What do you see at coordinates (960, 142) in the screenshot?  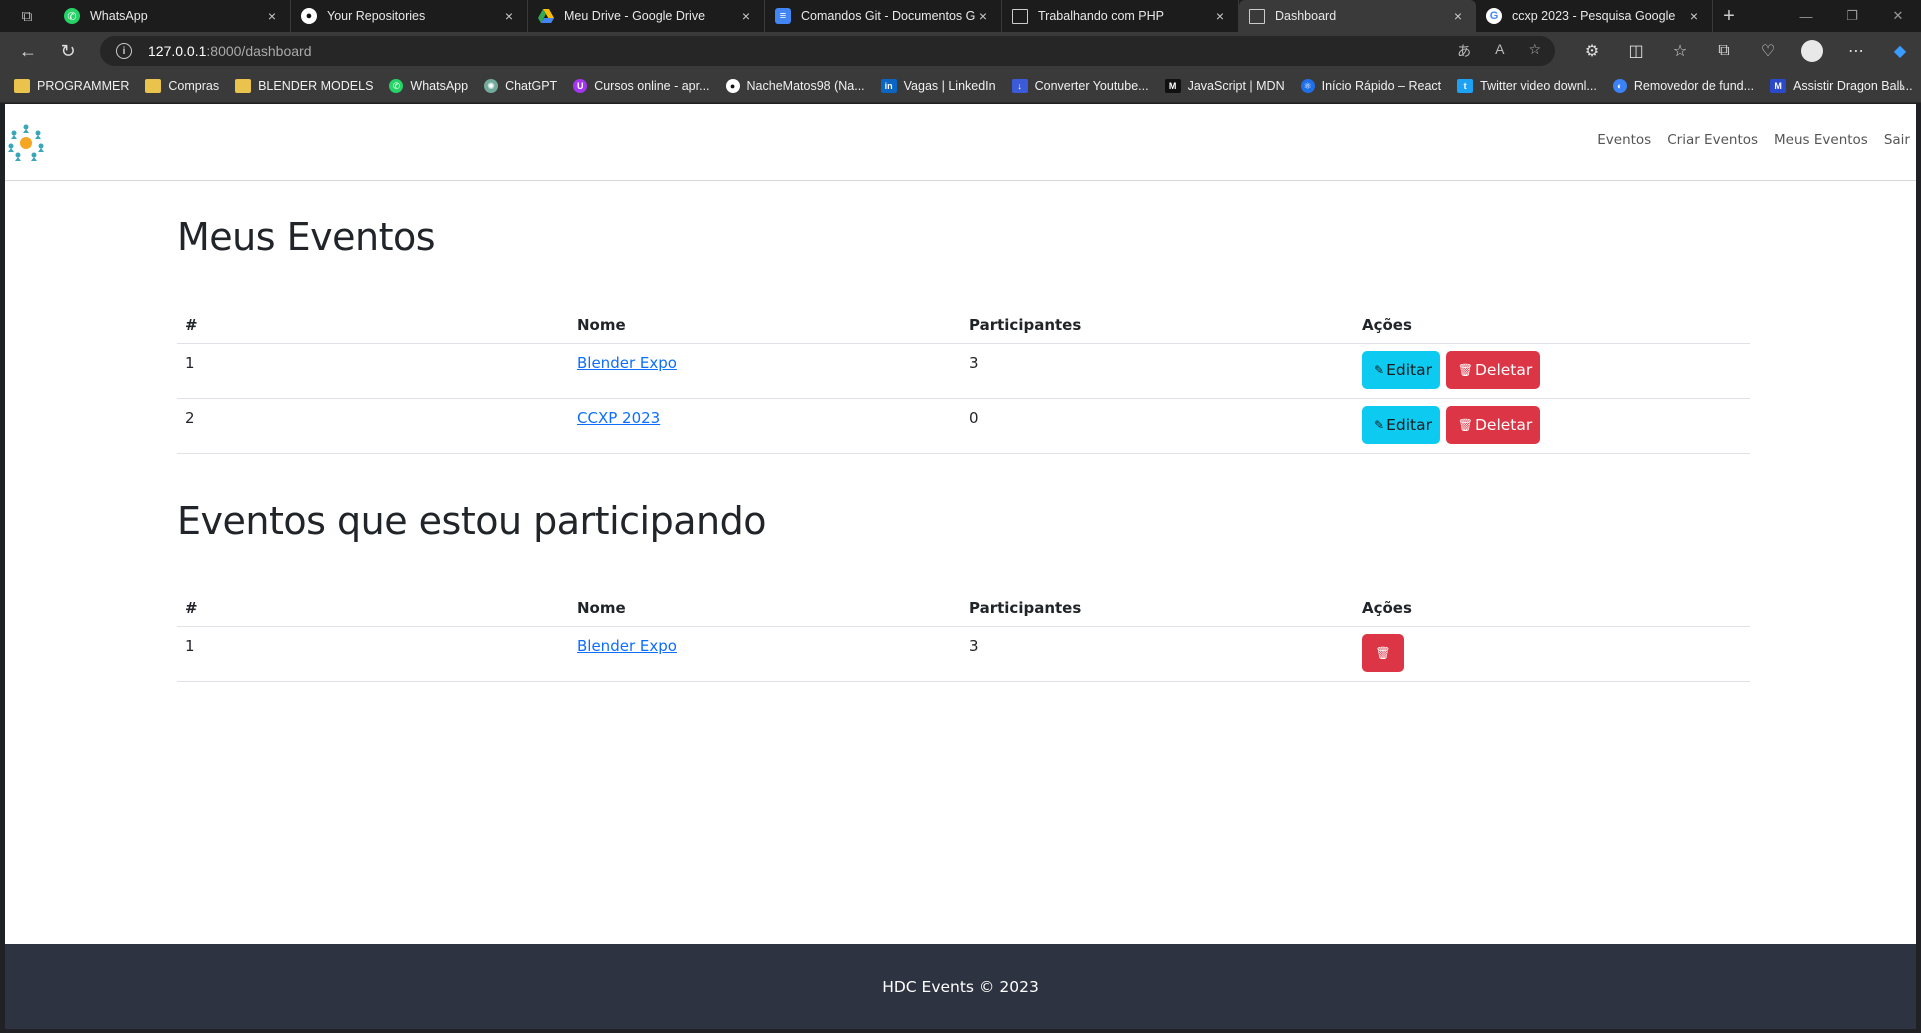 I see `site-header: Eventos Criar Eventos Meus Eventos Sair` at bounding box center [960, 142].